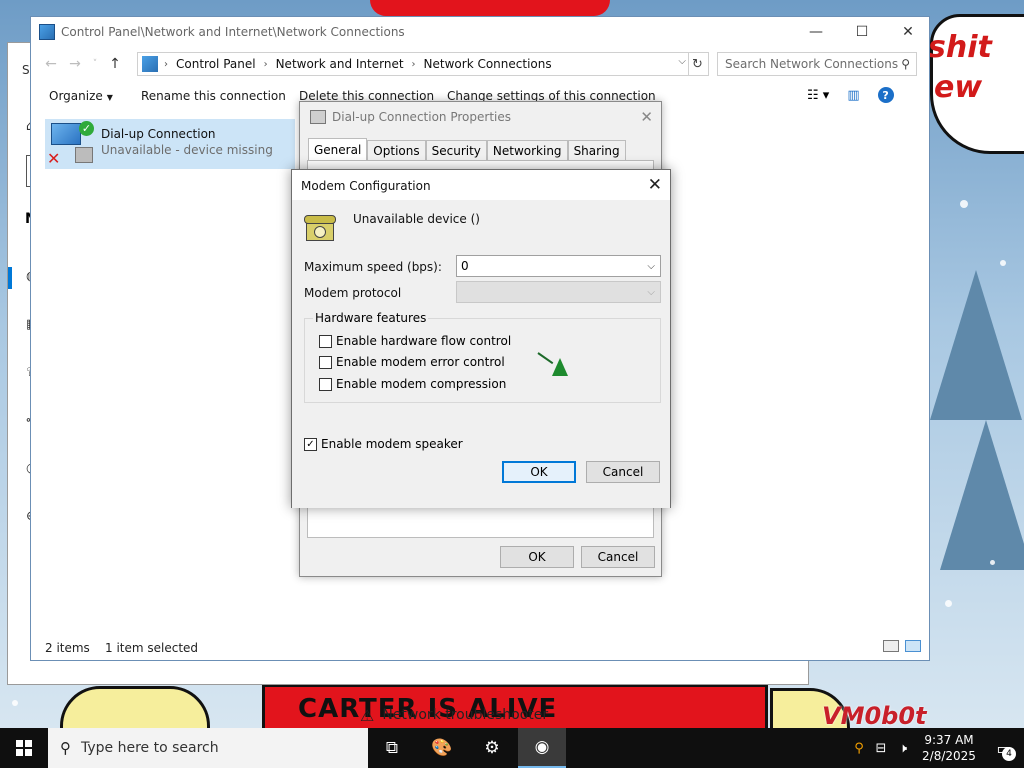  Describe the element at coordinates (366, 186) in the screenshot. I see `modem-dialog-title: Modem Configuration` at that location.